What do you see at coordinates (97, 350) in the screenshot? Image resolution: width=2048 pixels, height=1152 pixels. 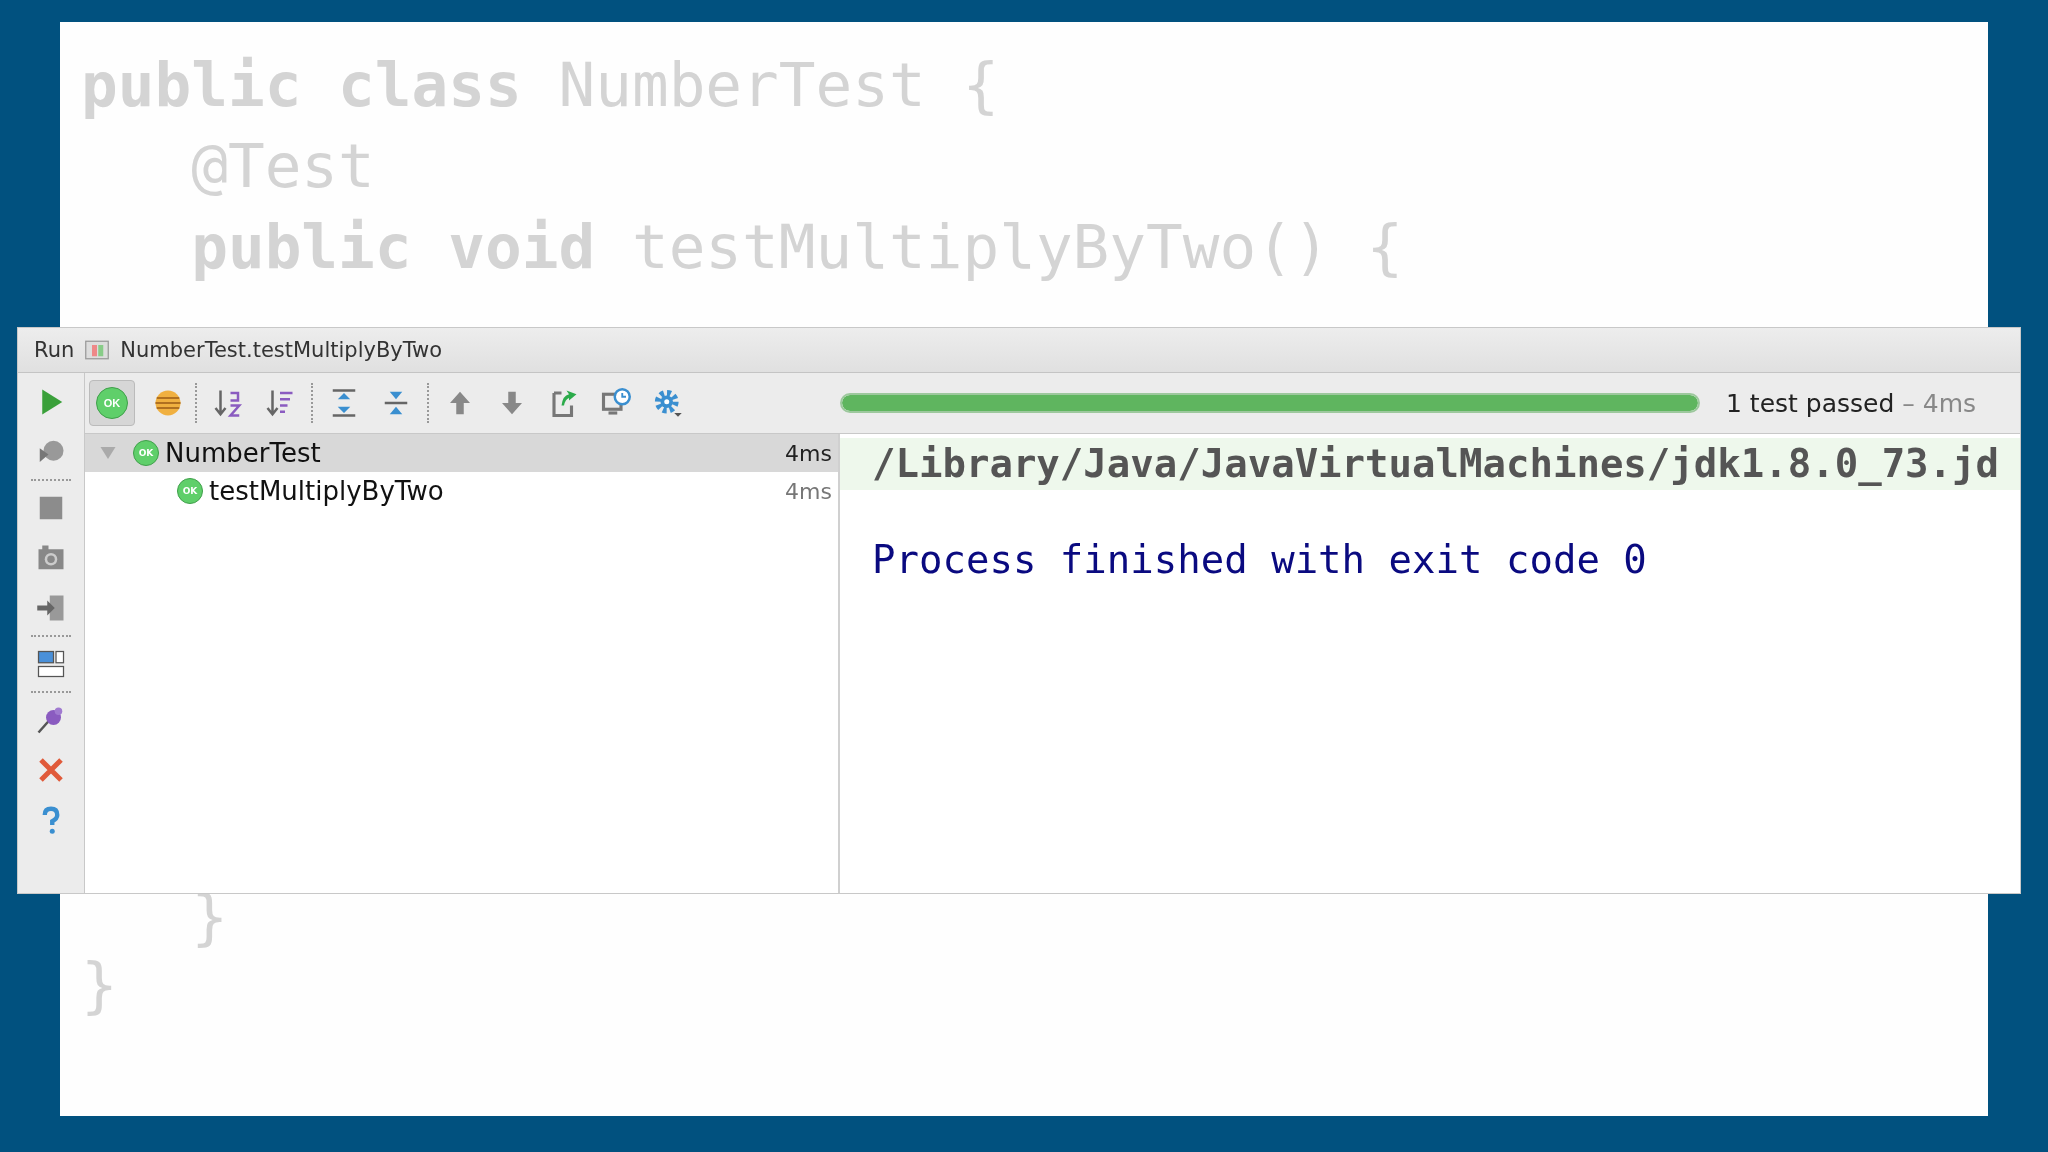 I see `run-config-icon` at bounding box center [97, 350].